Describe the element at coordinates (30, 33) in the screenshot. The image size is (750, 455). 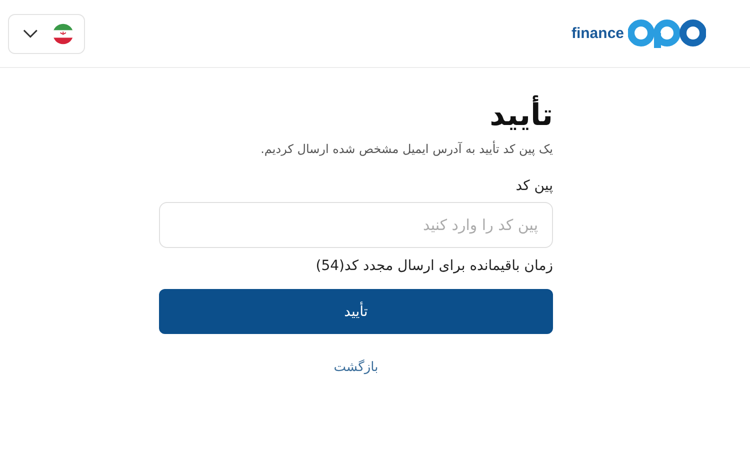
I see `caret-icon` at that location.